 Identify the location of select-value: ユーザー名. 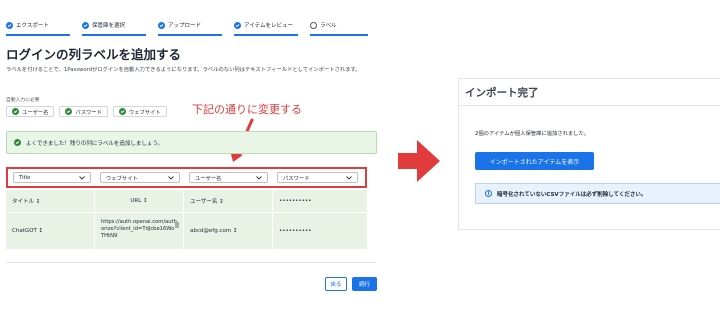
(208, 178).